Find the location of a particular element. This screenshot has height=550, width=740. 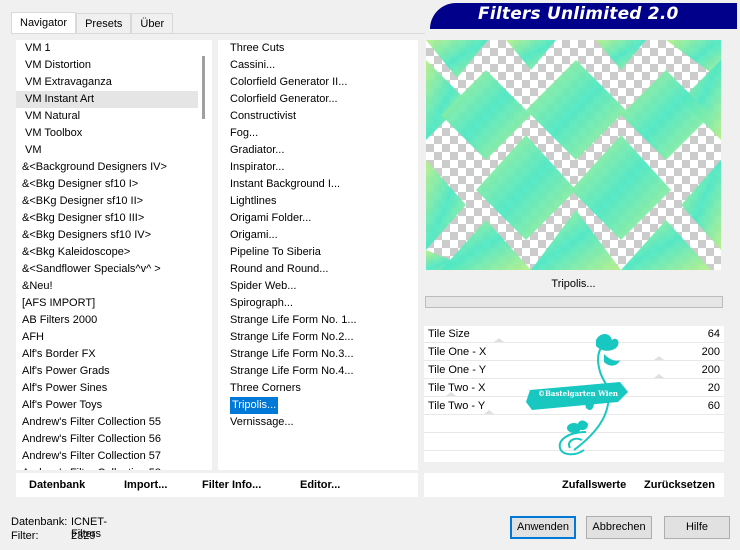

category-item: &<BKg Designer sf10 II> is located at coordinates (114, 201).